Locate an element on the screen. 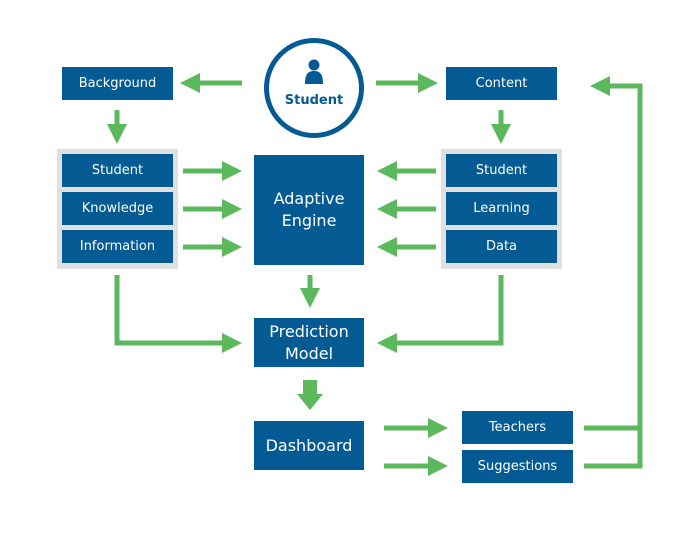 Image resolution: width=700 pixels, height=544 pixels. person-icon is located at coordinates (314, 71).